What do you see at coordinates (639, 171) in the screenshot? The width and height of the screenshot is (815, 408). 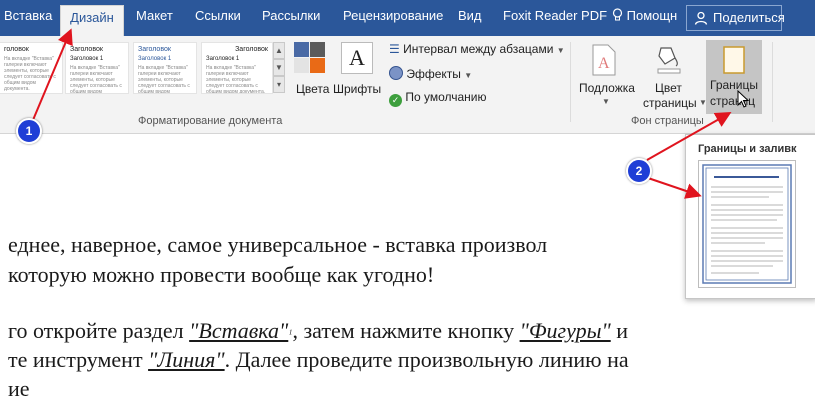 I see `step-marker-2: 2` at bounding box center [639, 171].